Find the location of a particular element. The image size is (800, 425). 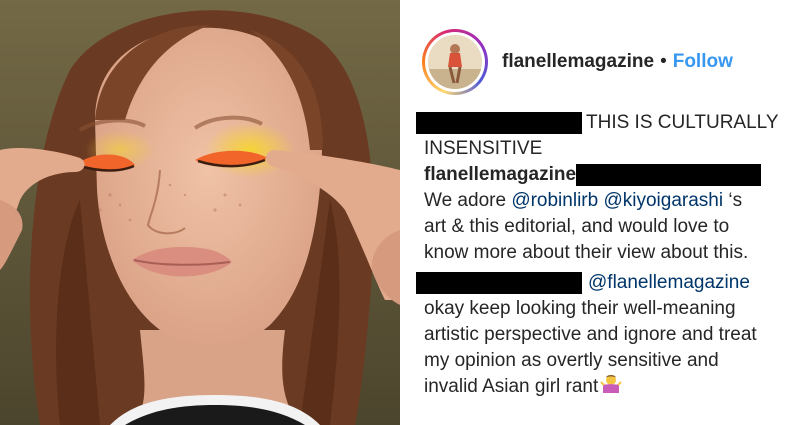

woman-shrugging-emoji is located at coordinates (611, 387).